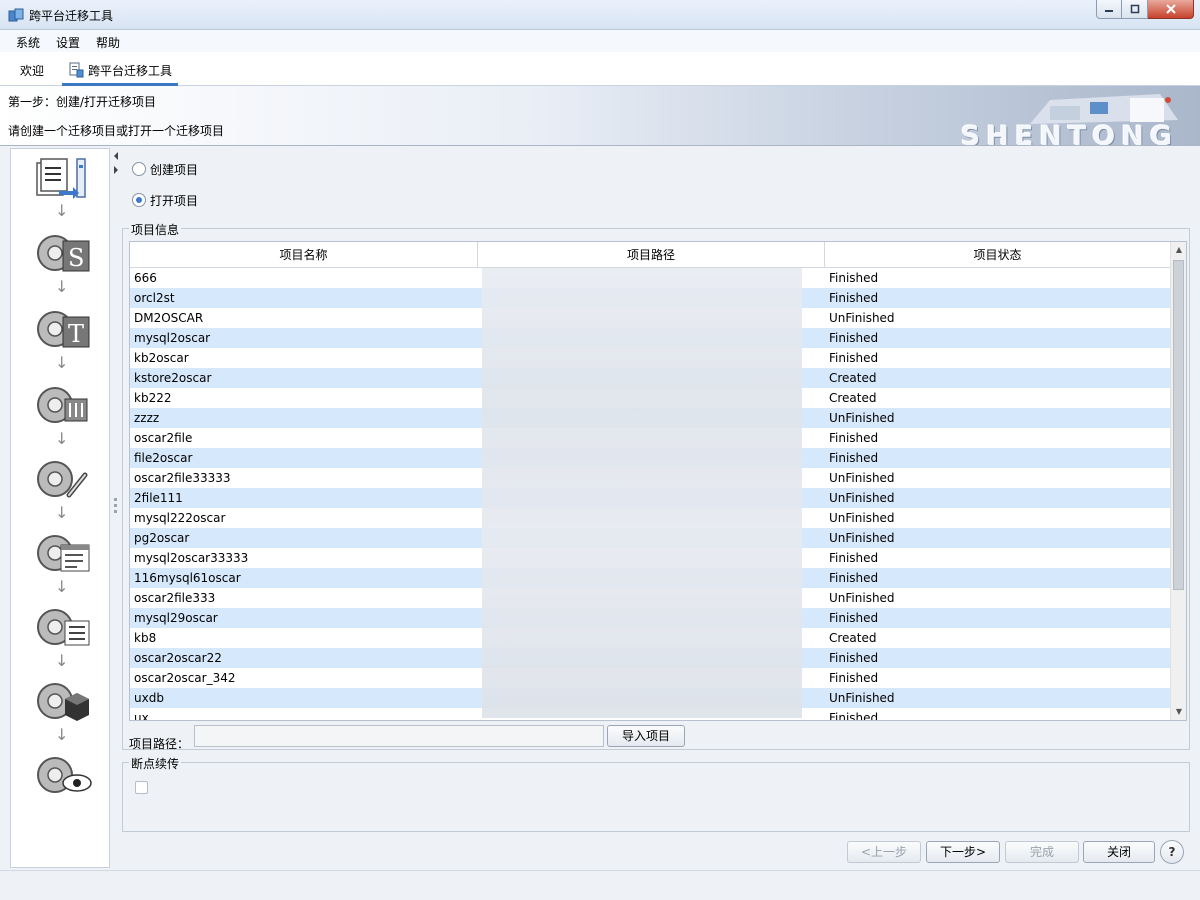 The width and height of the screenshot is (1200, 900). Describe the element at coordinates (149, 698) in the screenshot. I see `project-name-cell: uxdb` at that location.